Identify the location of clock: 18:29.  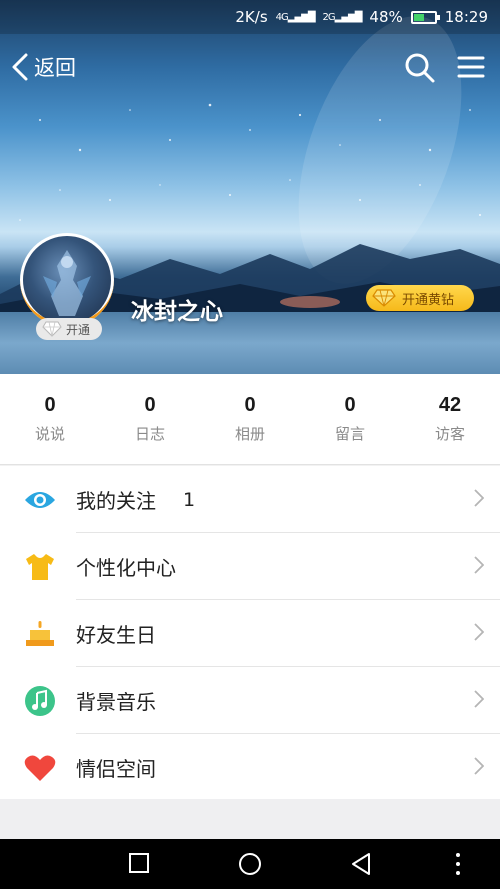
(466, 17).